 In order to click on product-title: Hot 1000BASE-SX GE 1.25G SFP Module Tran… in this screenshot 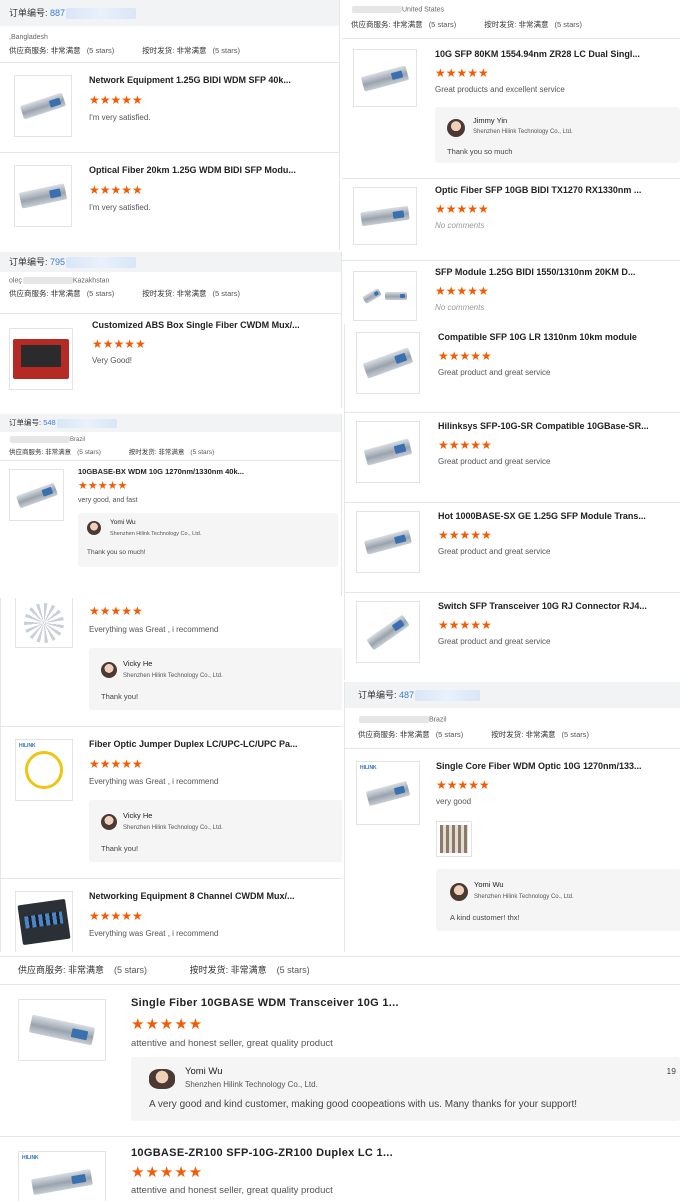, I will do `click(558, 516)`.